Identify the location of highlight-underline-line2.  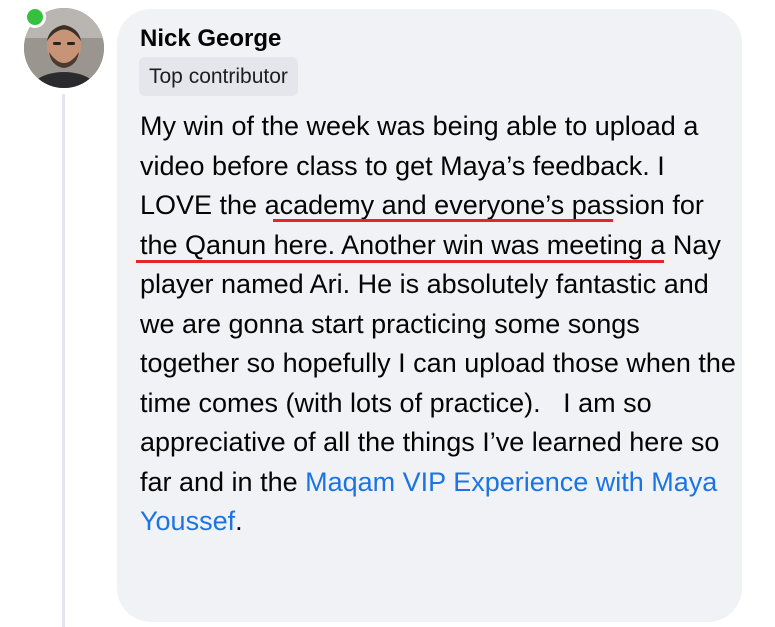
(400, 261).